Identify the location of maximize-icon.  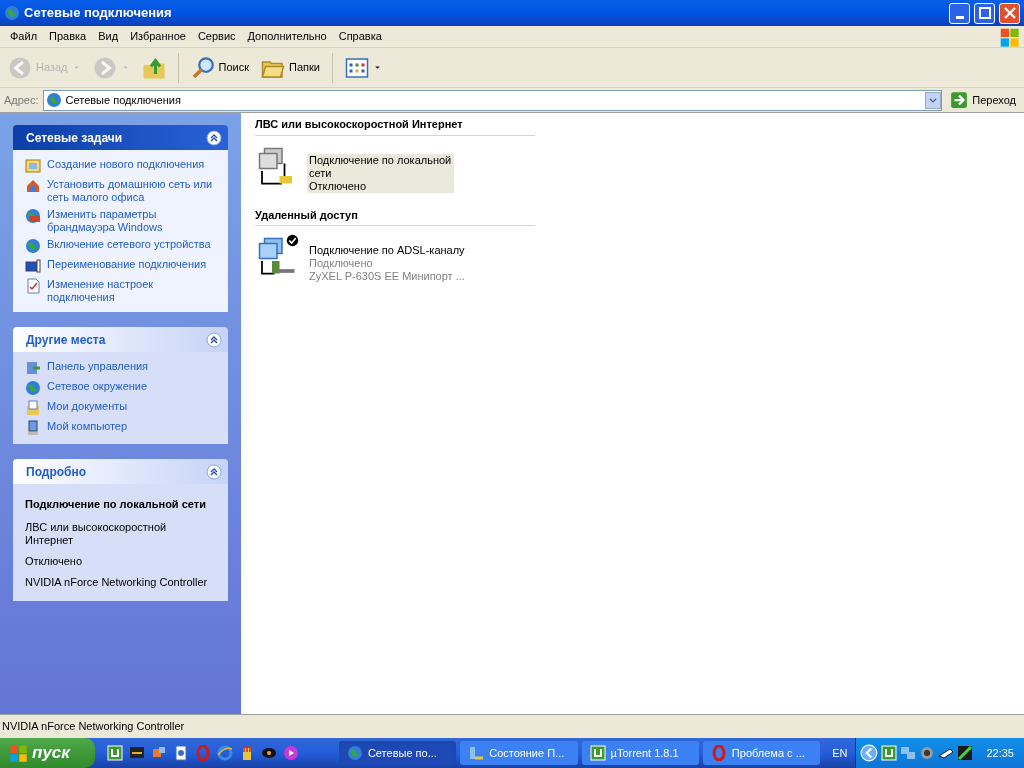
(984, 13).